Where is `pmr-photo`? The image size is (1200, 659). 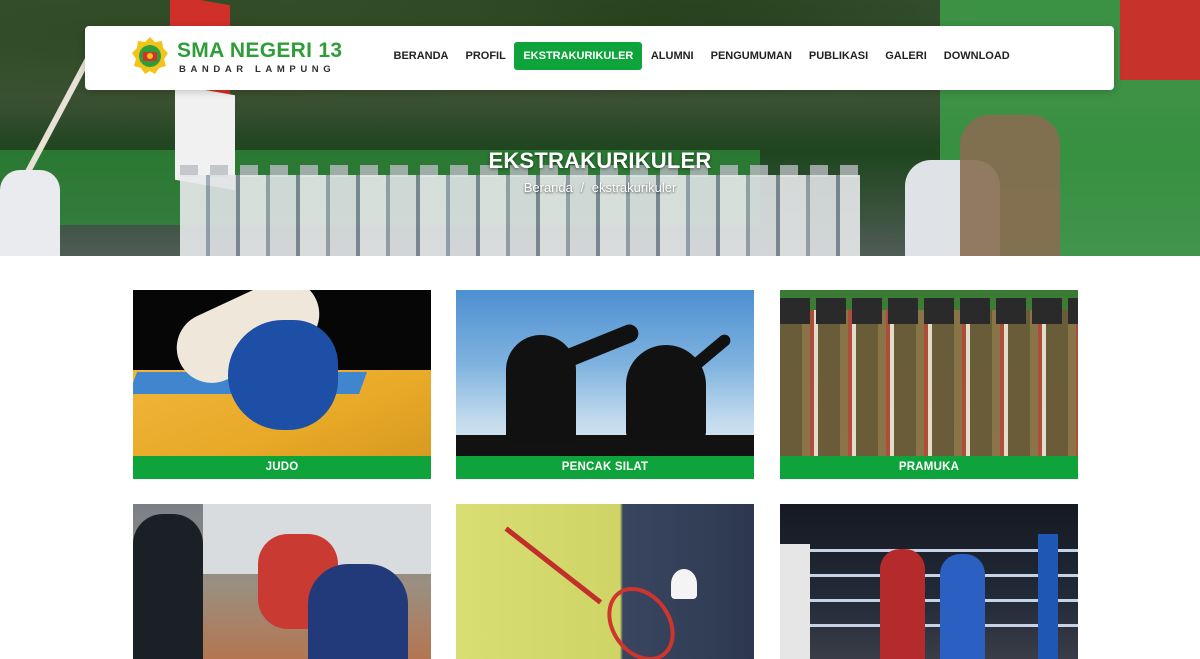
pmr-photo is located at coordinates (282, 581).